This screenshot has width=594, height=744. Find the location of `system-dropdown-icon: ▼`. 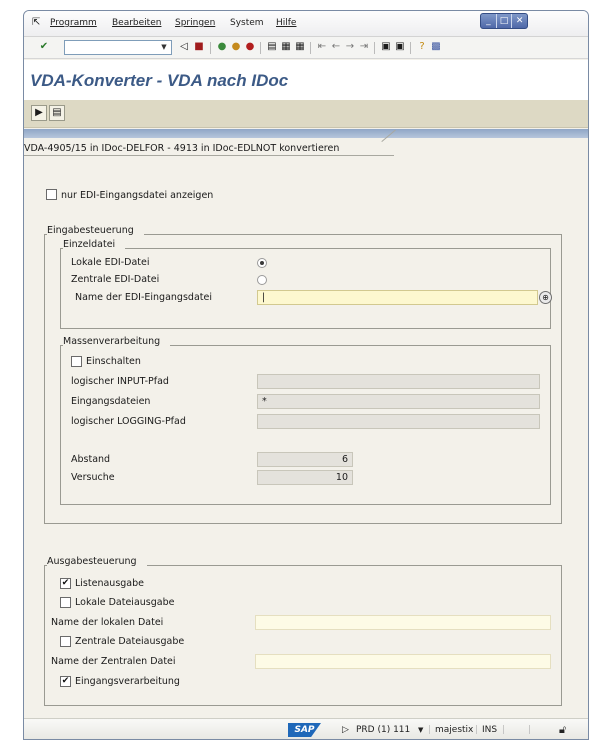

system-dropdown-icon: ▼ is located at coordinates (420, 730).